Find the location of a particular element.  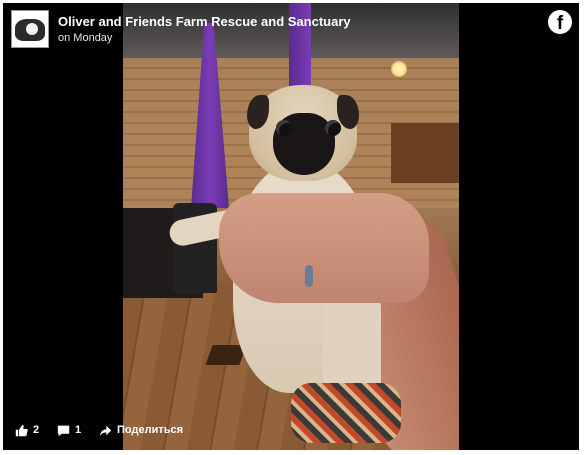

comment-icon is located at coordinates (63, 430).